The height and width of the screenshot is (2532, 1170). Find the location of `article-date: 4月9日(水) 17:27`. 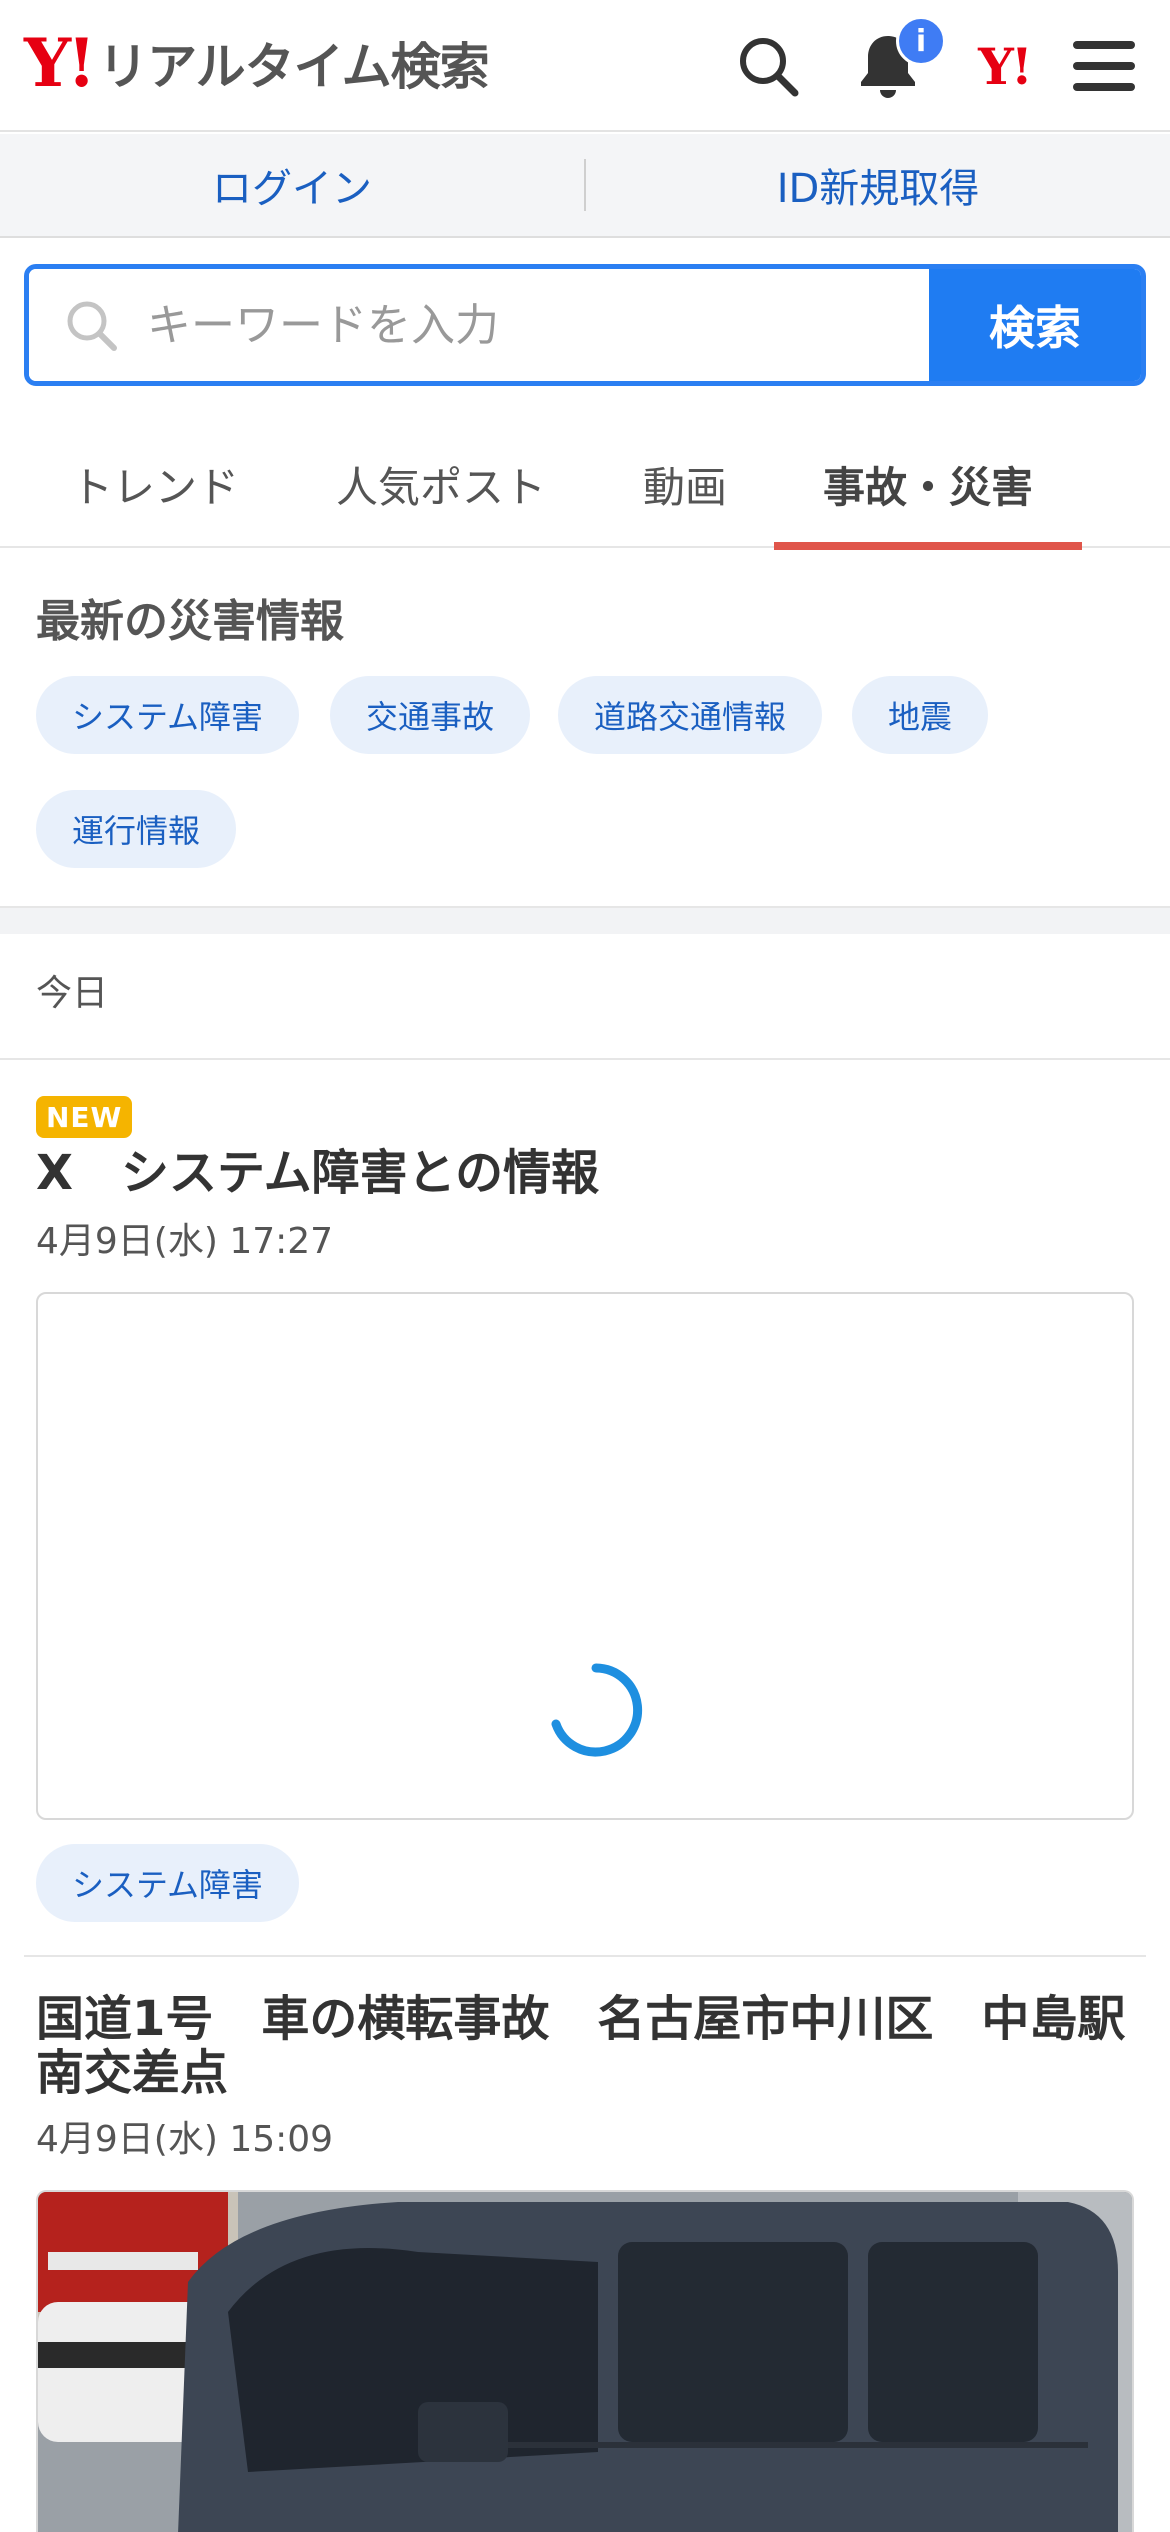

article-date: 4月9日(水) 17:27 is located at coordinates (185, 1241).